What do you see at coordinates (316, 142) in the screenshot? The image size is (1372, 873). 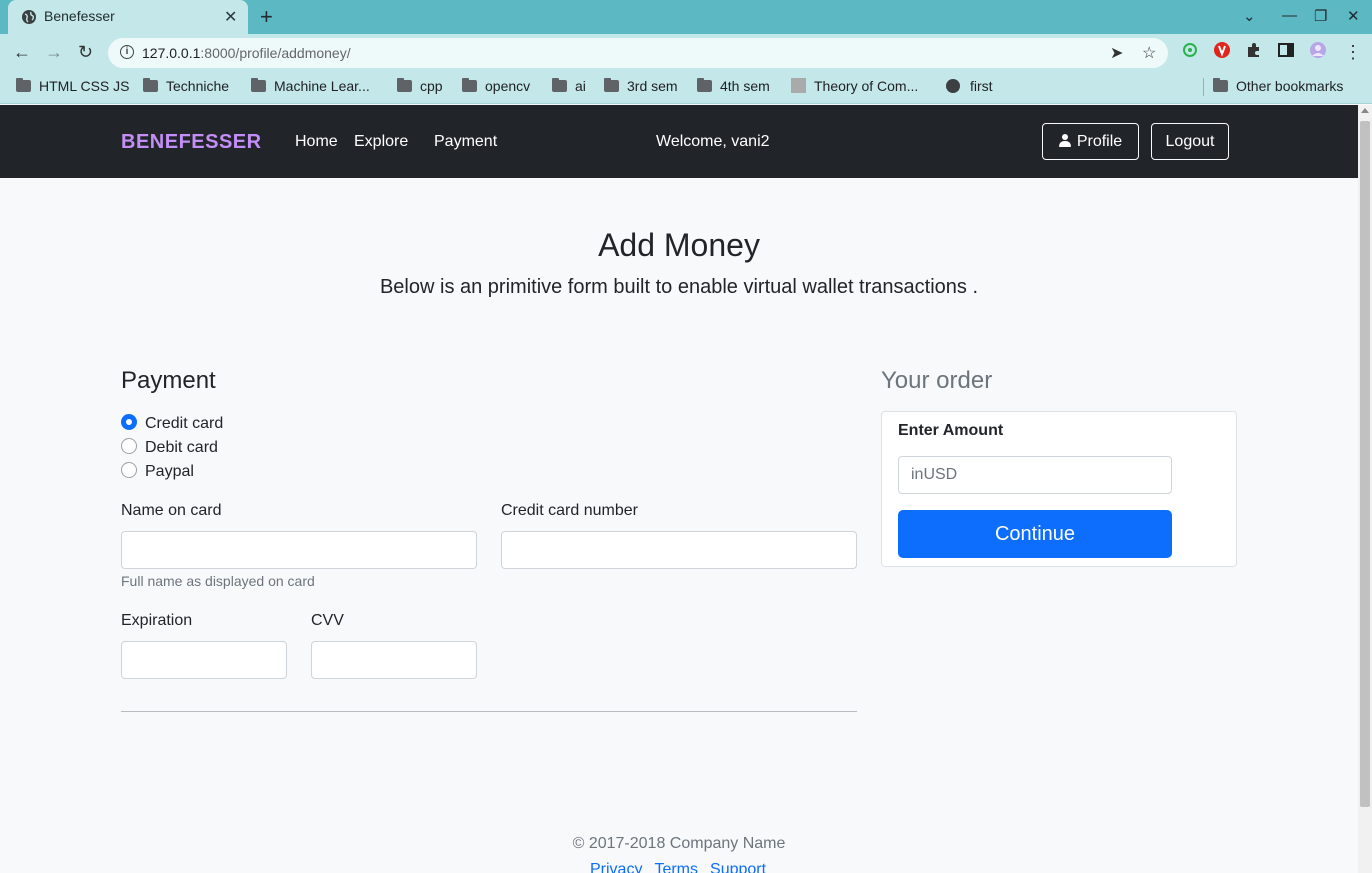 I see `nav-home: Home` at bounding box center [316, 142].